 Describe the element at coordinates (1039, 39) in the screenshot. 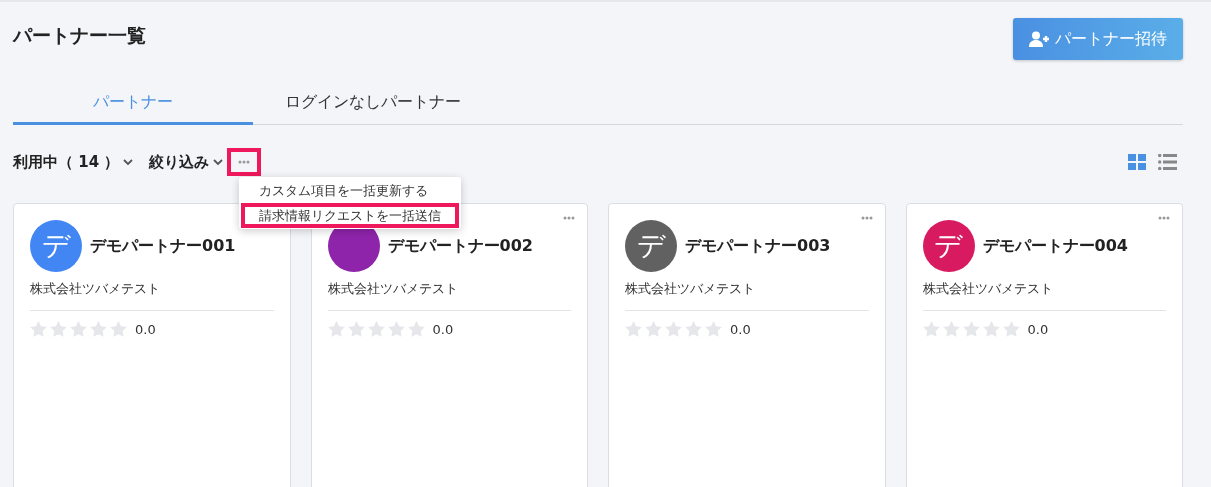

I see `add-user-icon` at that location.